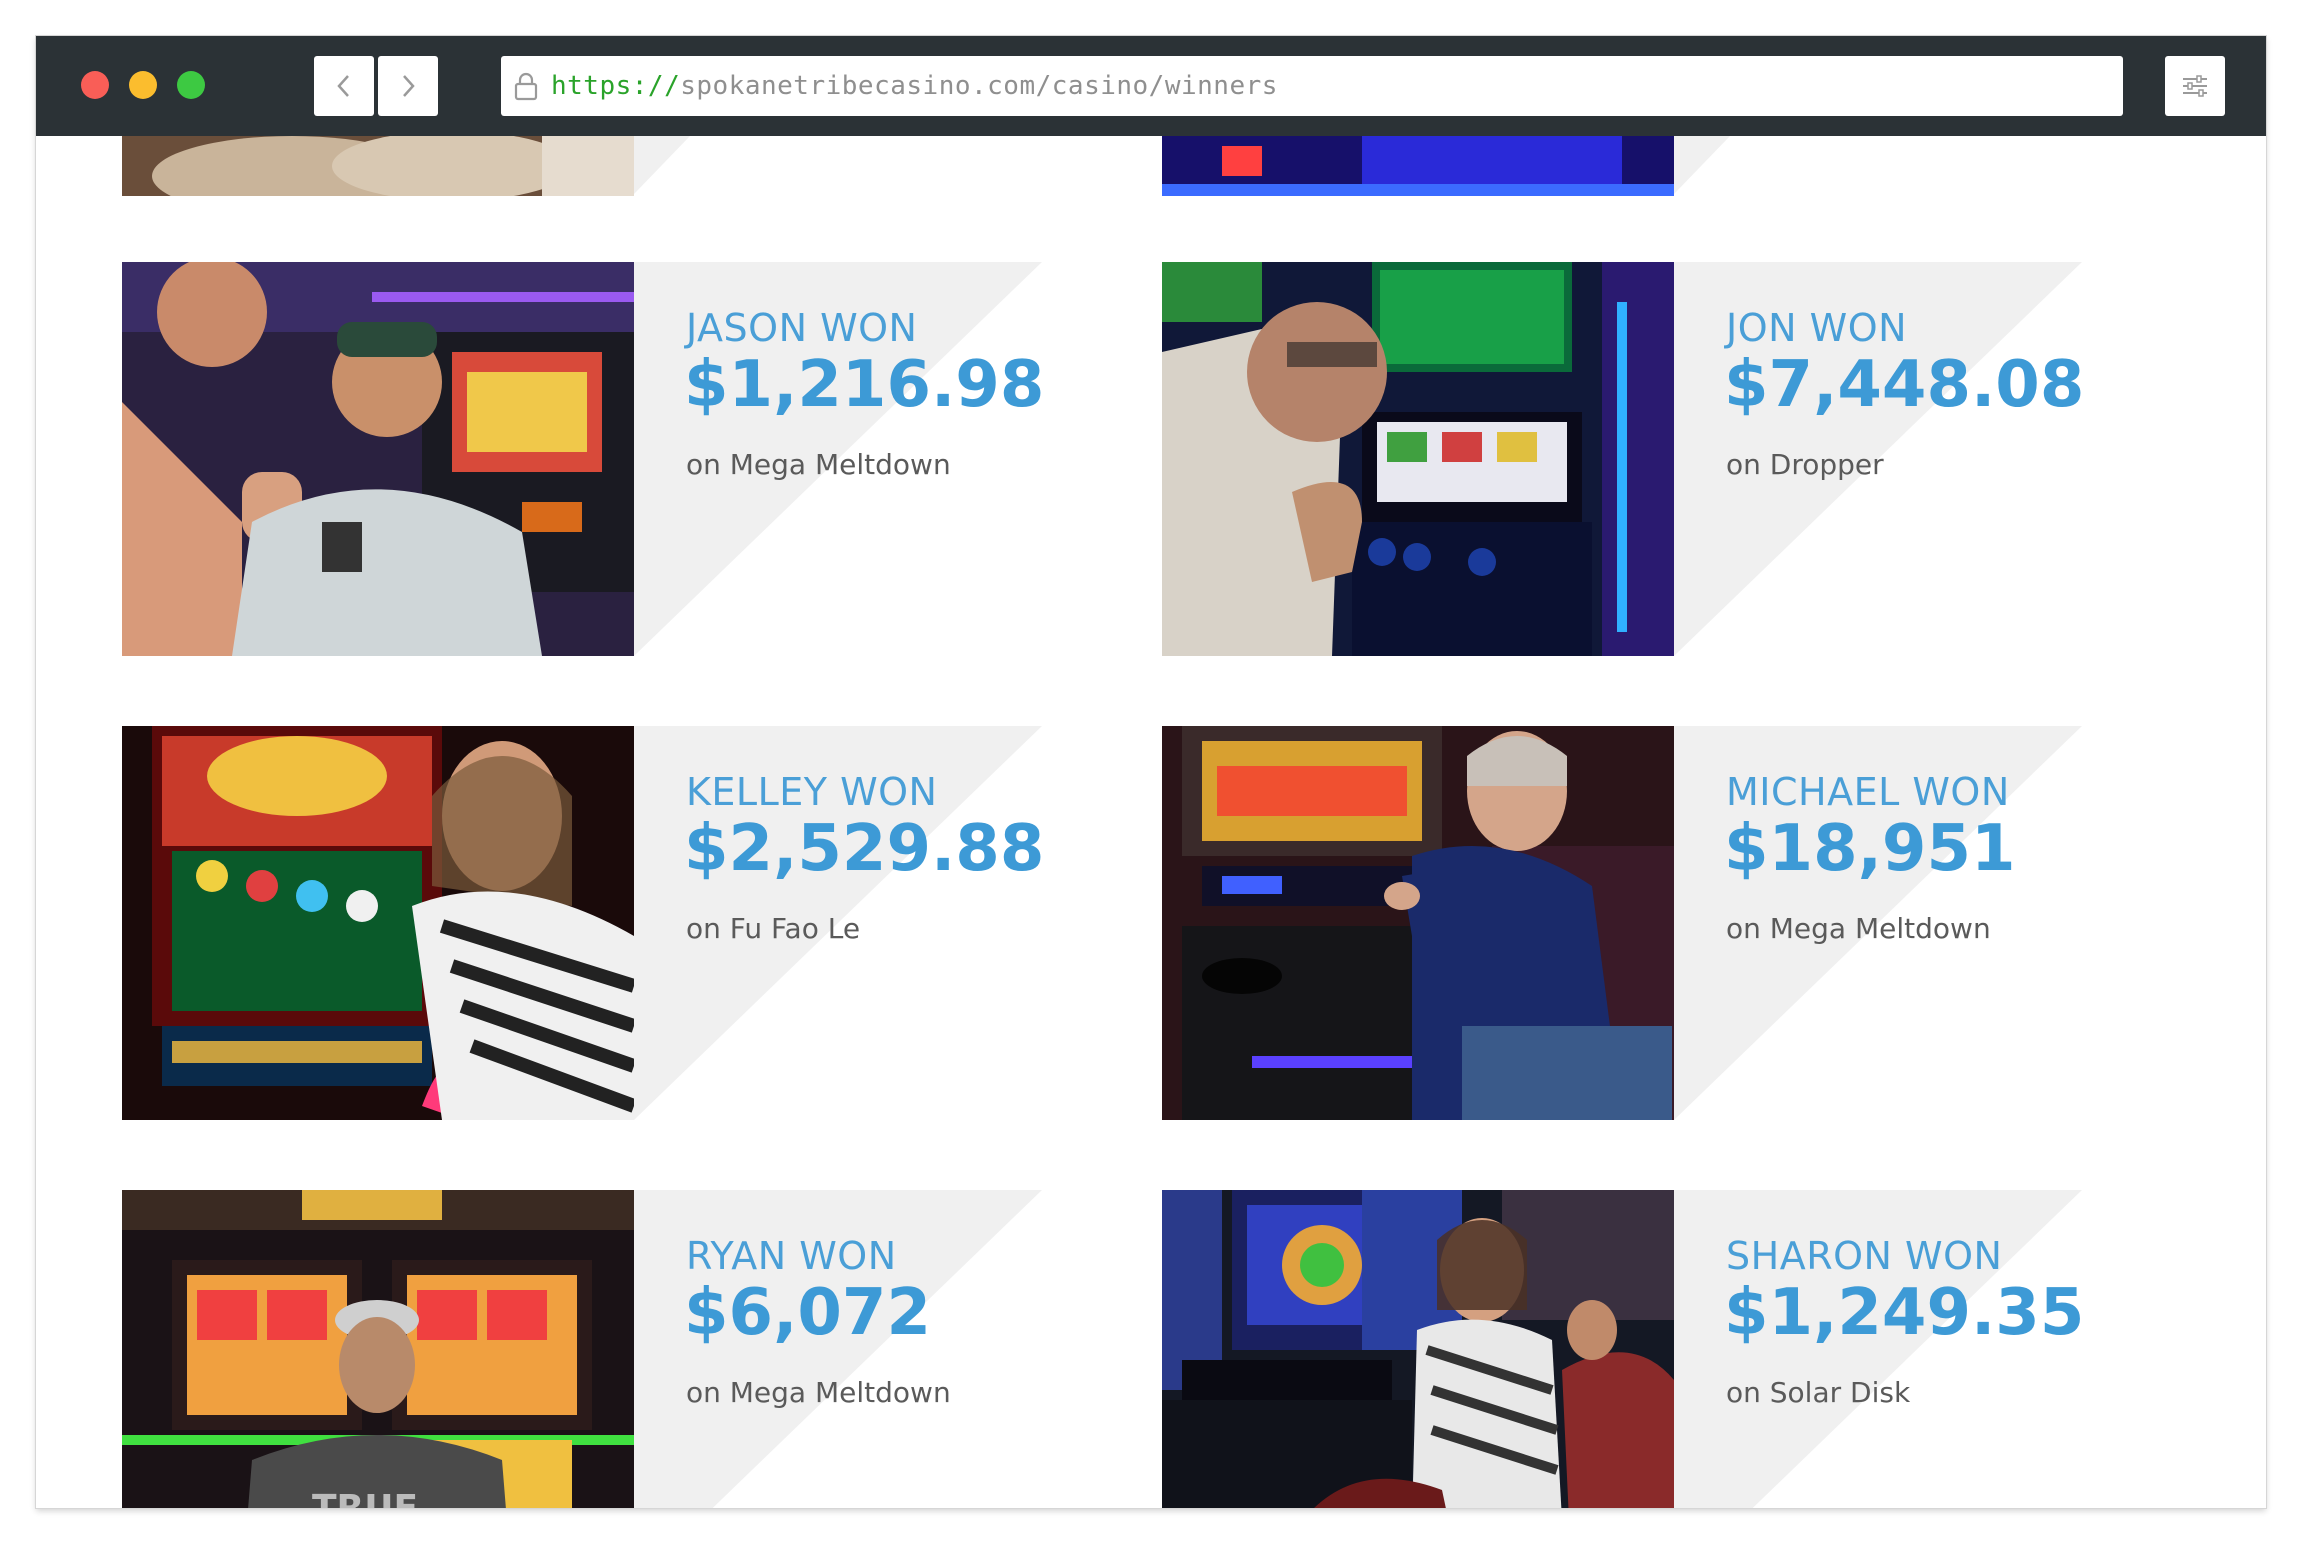 Image resolution: width=2300 pixels, height=1543 pixels. What do you see at coordinates (1904, 385) in the screenshot?
I see `winner-amount: $7,448.08` at bounding box center [1904, 385].